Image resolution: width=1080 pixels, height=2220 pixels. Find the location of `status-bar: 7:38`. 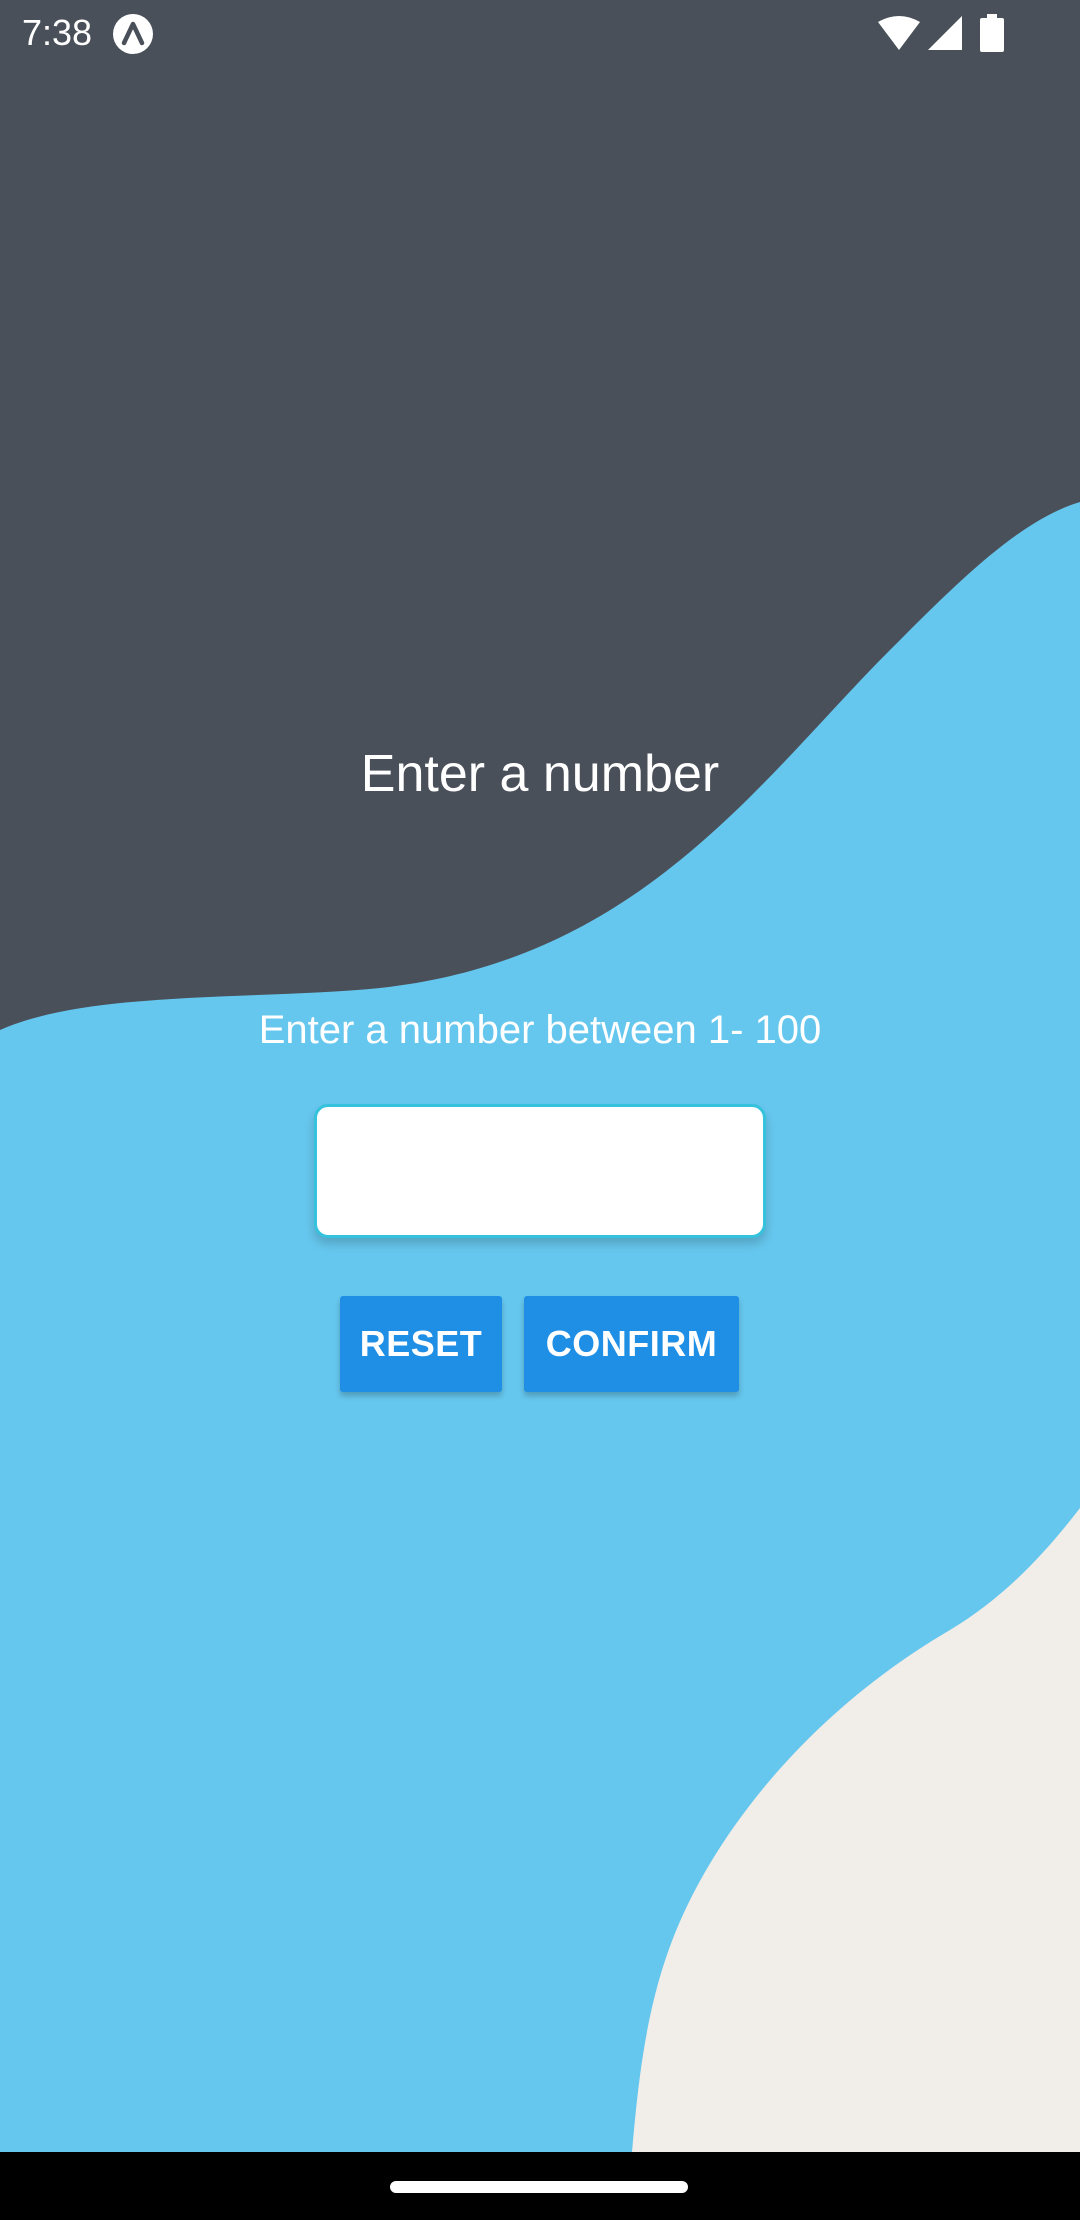

status-bar: 7:38 is located at coordinates (540, 33).